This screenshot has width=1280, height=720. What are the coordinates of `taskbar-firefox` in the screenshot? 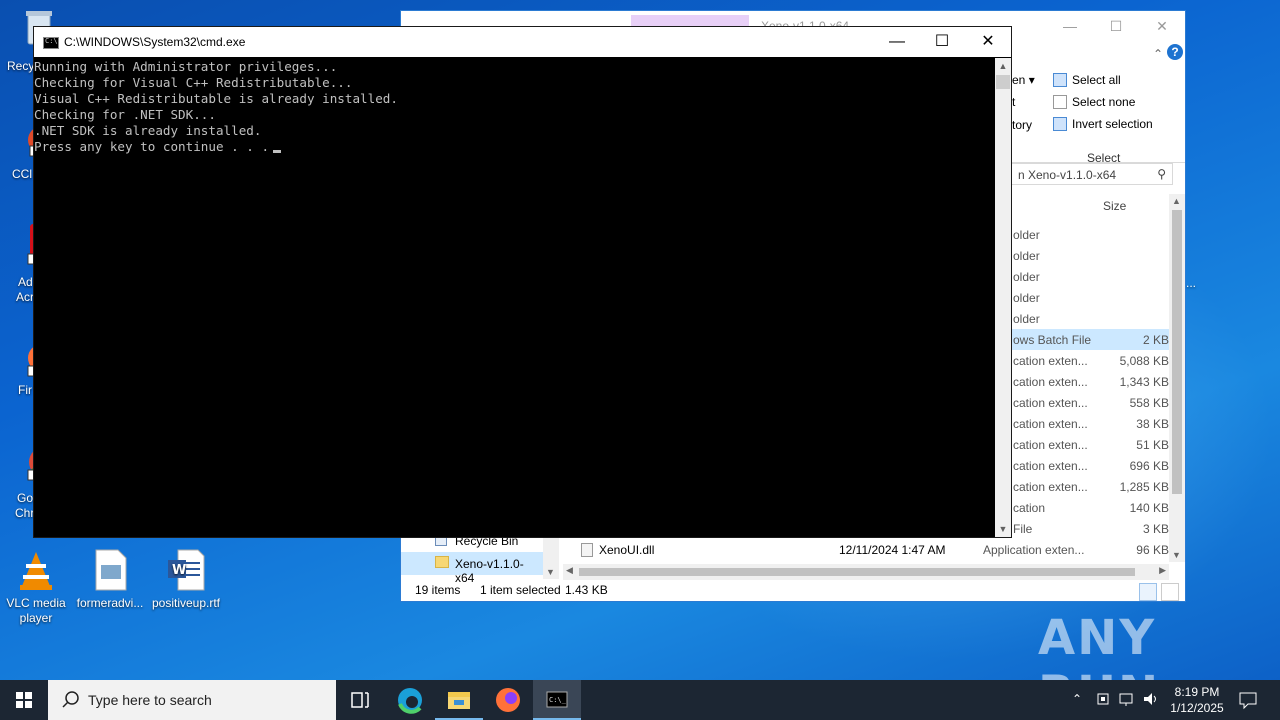 It's located at (508, 700).